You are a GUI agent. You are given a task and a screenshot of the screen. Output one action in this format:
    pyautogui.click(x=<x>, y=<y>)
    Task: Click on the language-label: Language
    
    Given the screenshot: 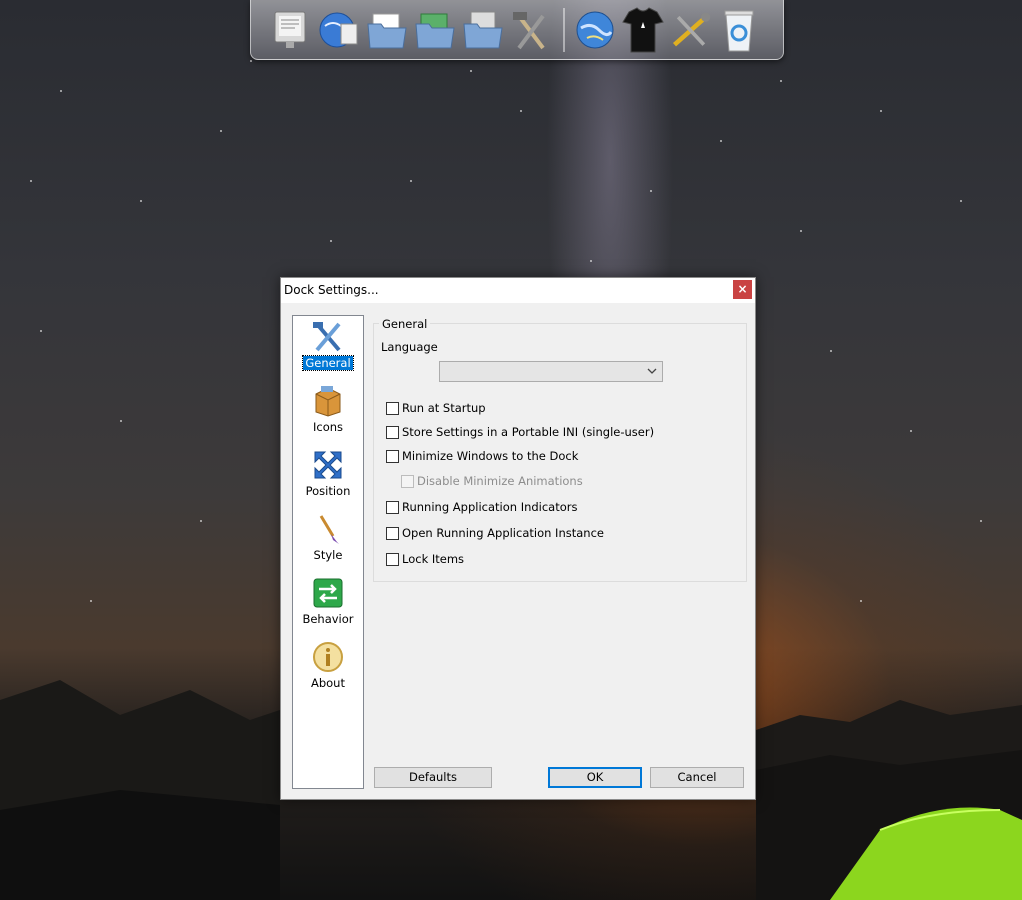 What is the action you would take?
    pyautogui.click(x=409, y=347)
    